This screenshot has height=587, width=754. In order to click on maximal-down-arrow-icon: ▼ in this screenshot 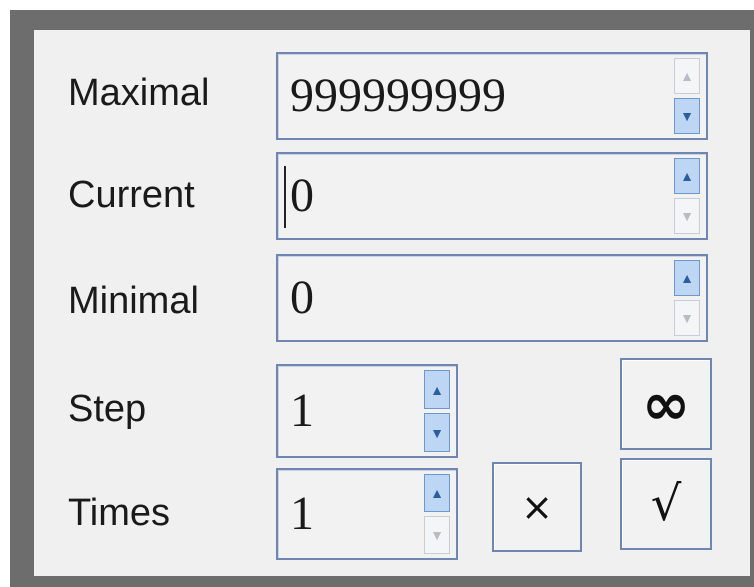, I will do `click(687, 116)`.